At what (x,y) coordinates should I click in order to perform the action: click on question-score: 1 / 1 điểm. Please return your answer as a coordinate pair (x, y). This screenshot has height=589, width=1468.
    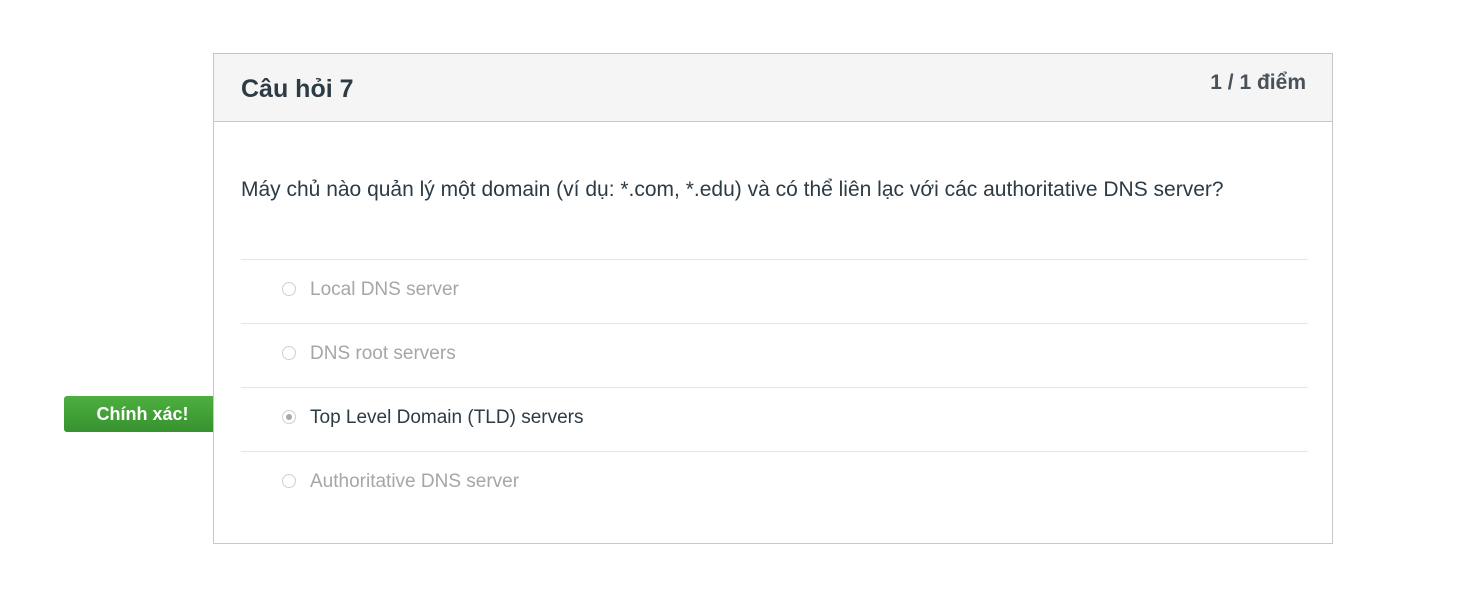
    Looking at the image, I should click on (1258, 82).